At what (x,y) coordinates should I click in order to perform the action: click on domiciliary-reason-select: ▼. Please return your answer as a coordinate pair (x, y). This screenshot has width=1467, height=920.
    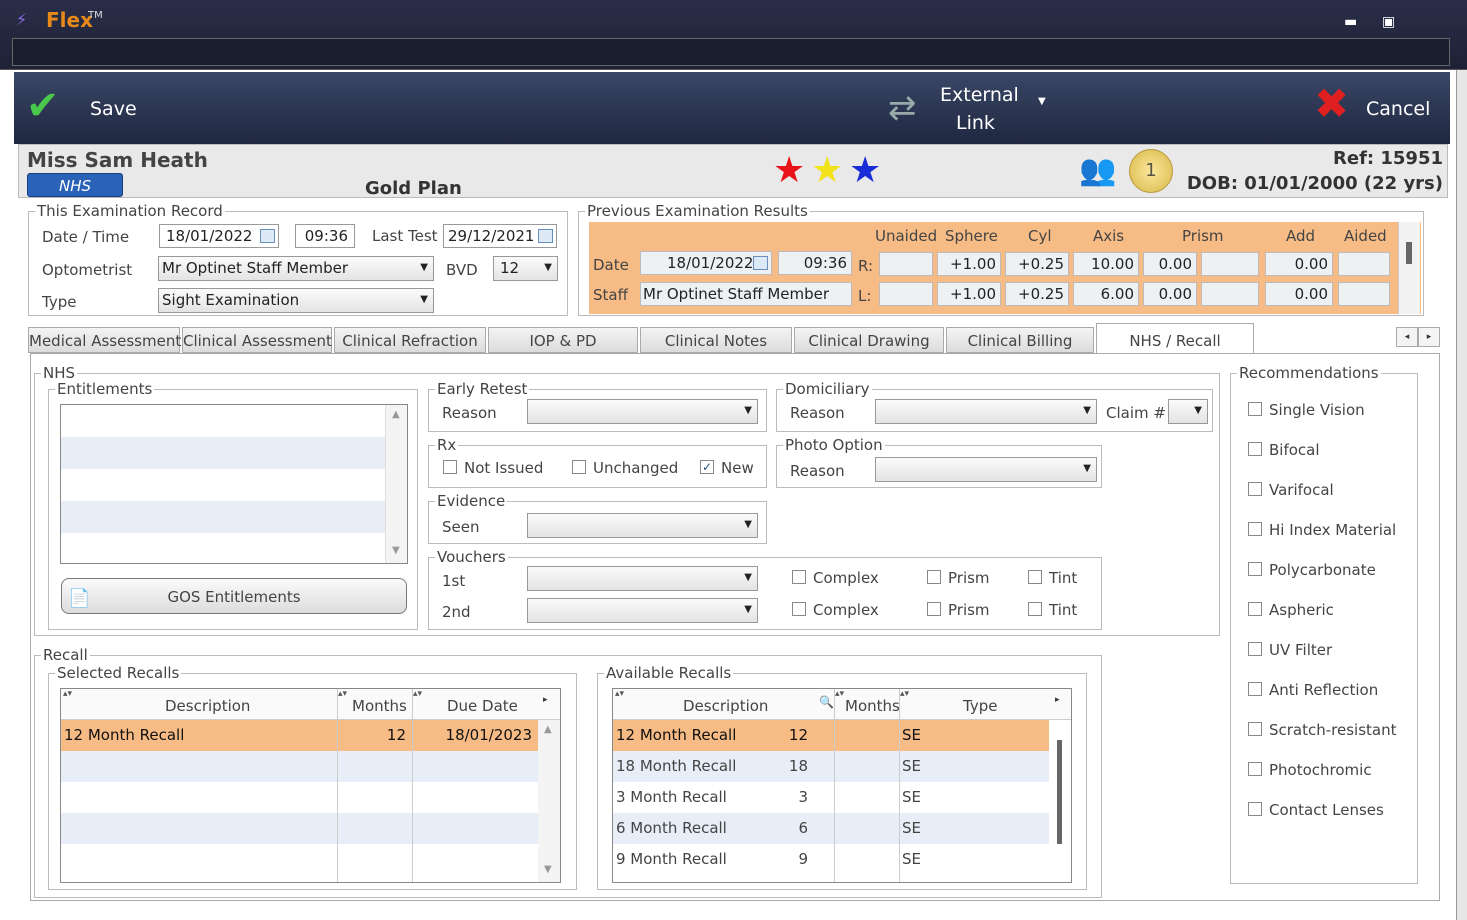
    Looking at the image, I should click on (986, 411).